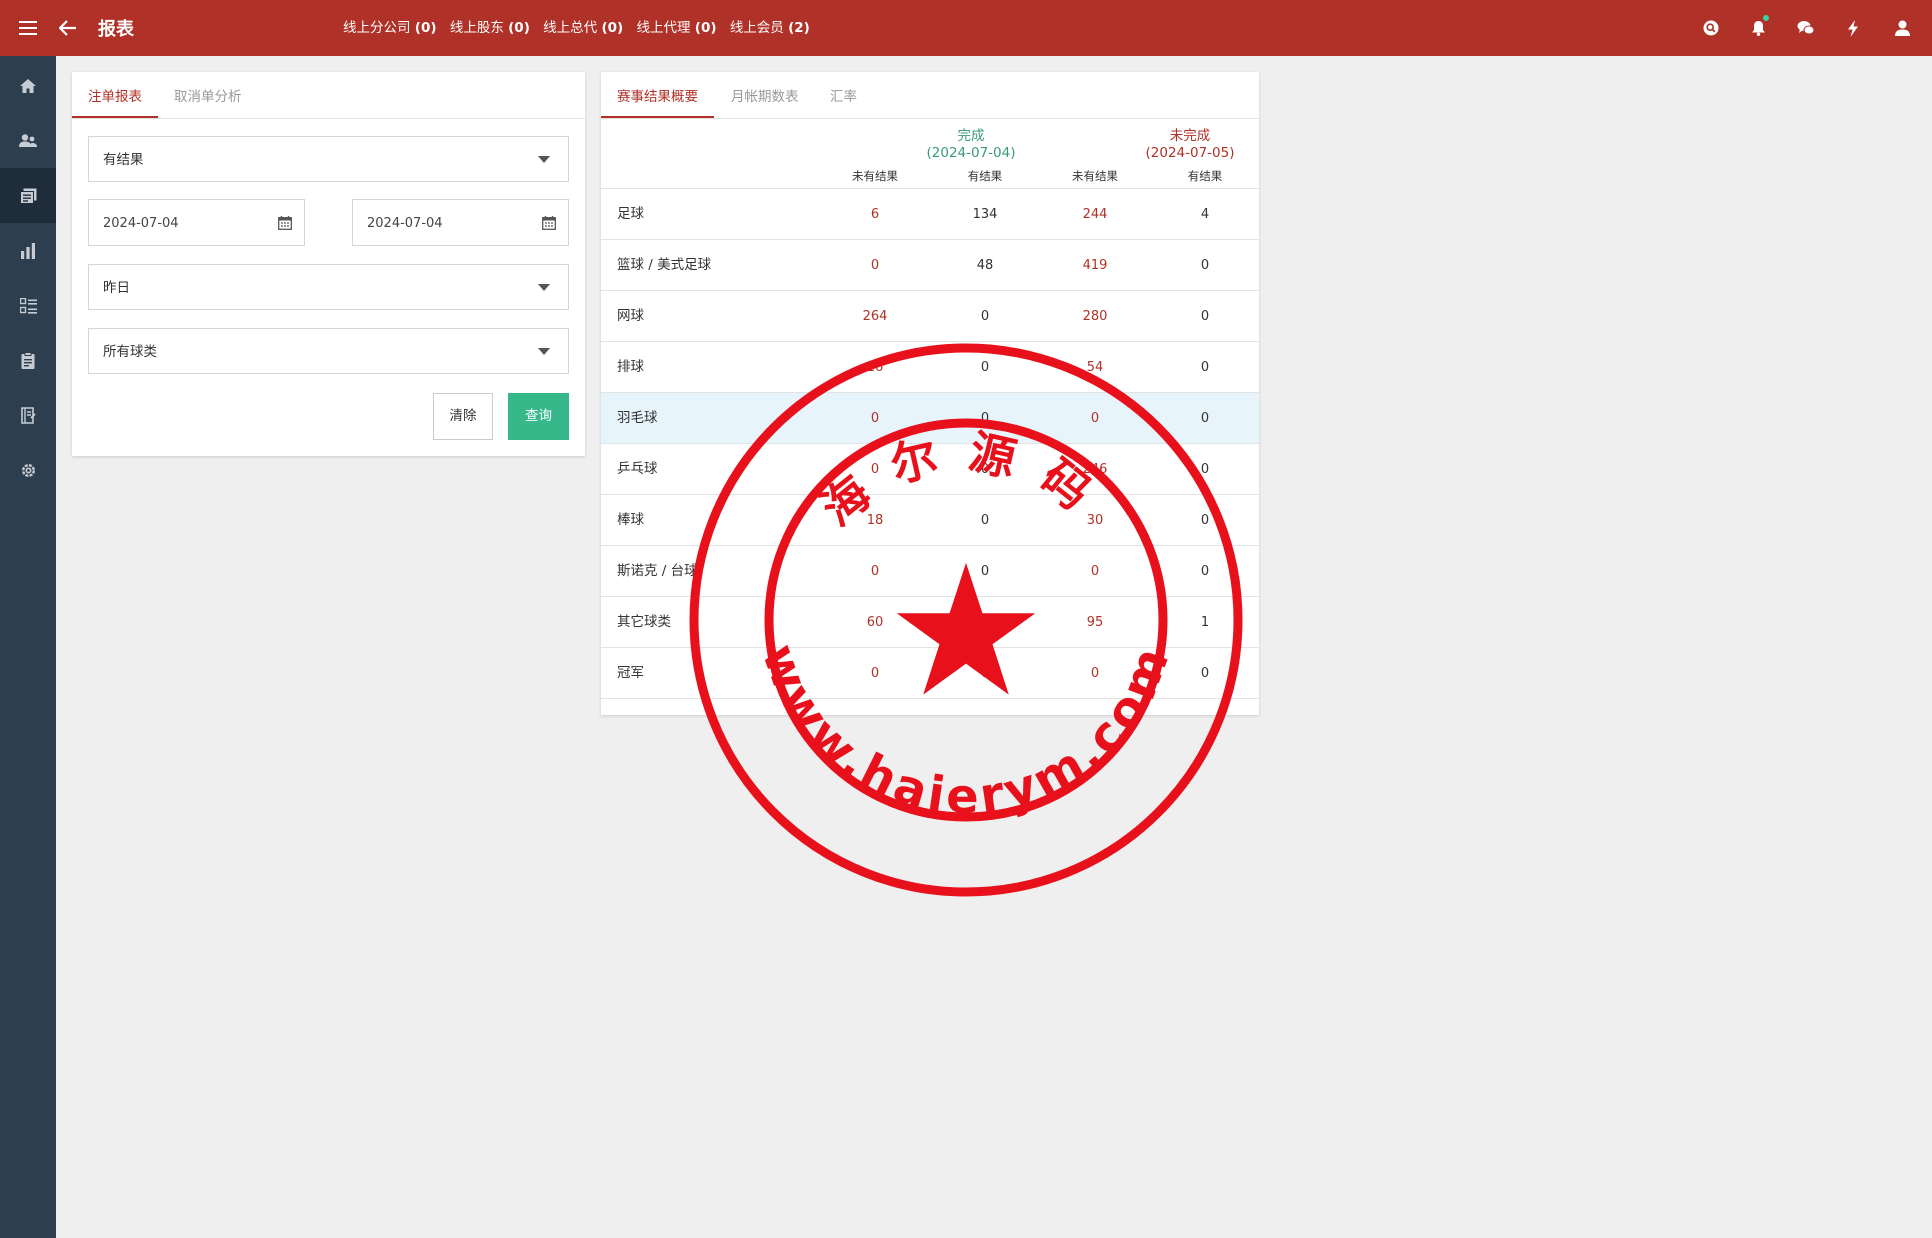 The height and width of the screenshot is (1238, 1932). What do you see at coordinates (875, 316) in the screenshot?
I see `table-cell: 264` at bounding box center [875, 316].